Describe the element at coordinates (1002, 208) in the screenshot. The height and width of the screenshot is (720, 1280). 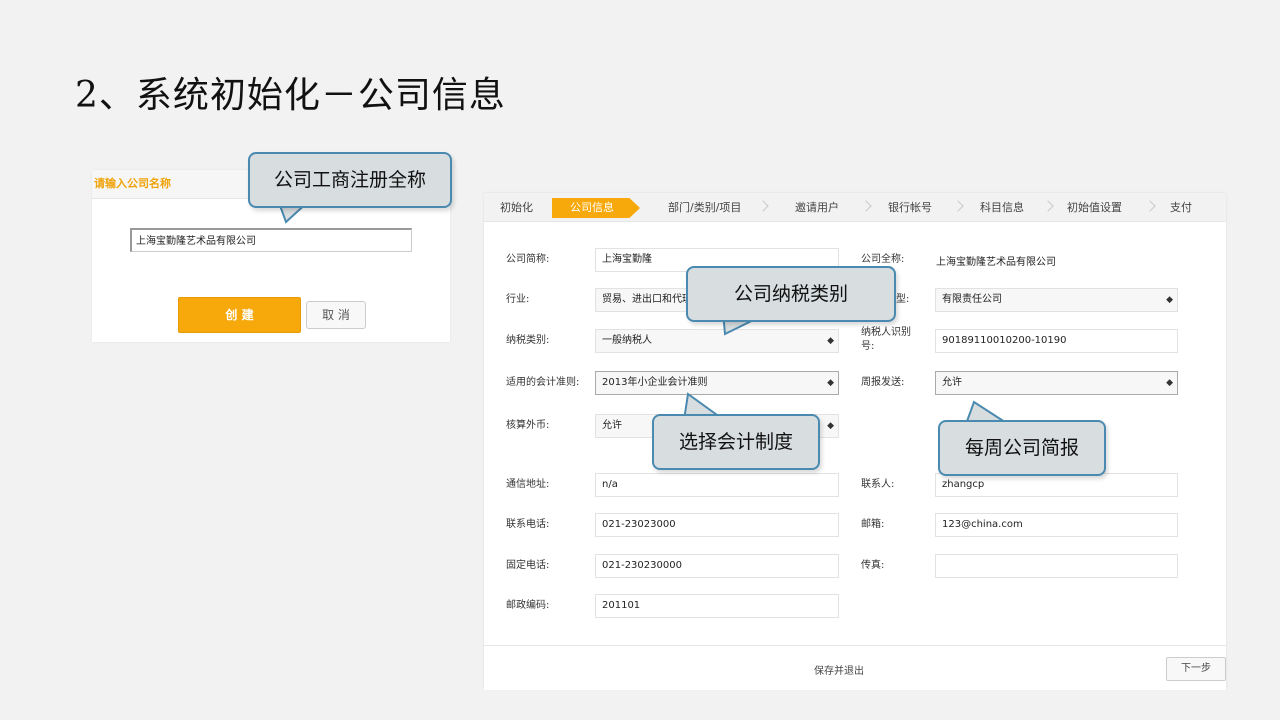
I see `step-subjects: 科目信息` at that location.